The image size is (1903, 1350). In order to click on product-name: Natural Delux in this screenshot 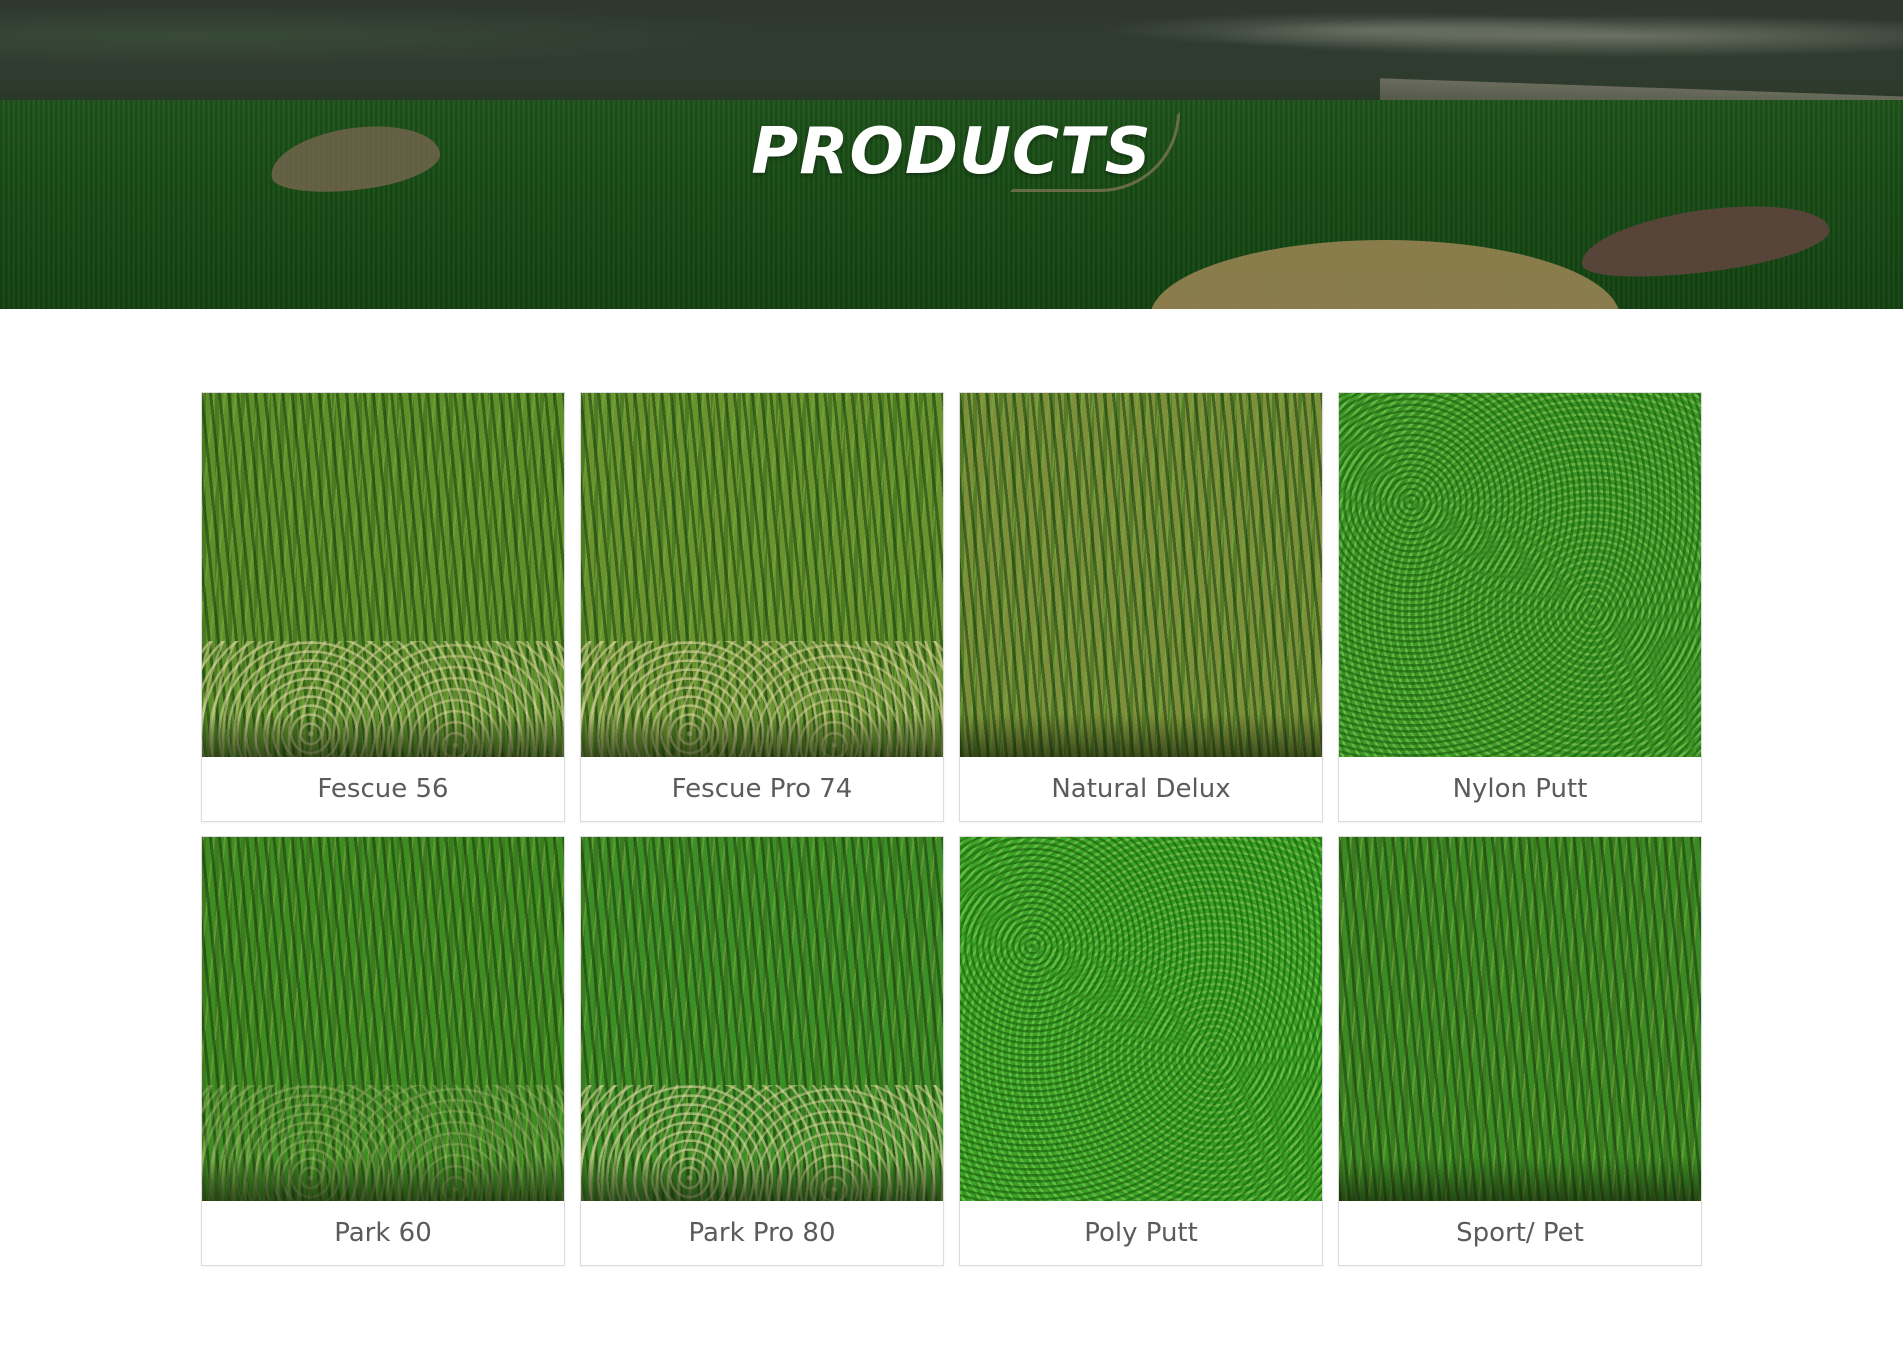, I will do `click(1141, 789)`.